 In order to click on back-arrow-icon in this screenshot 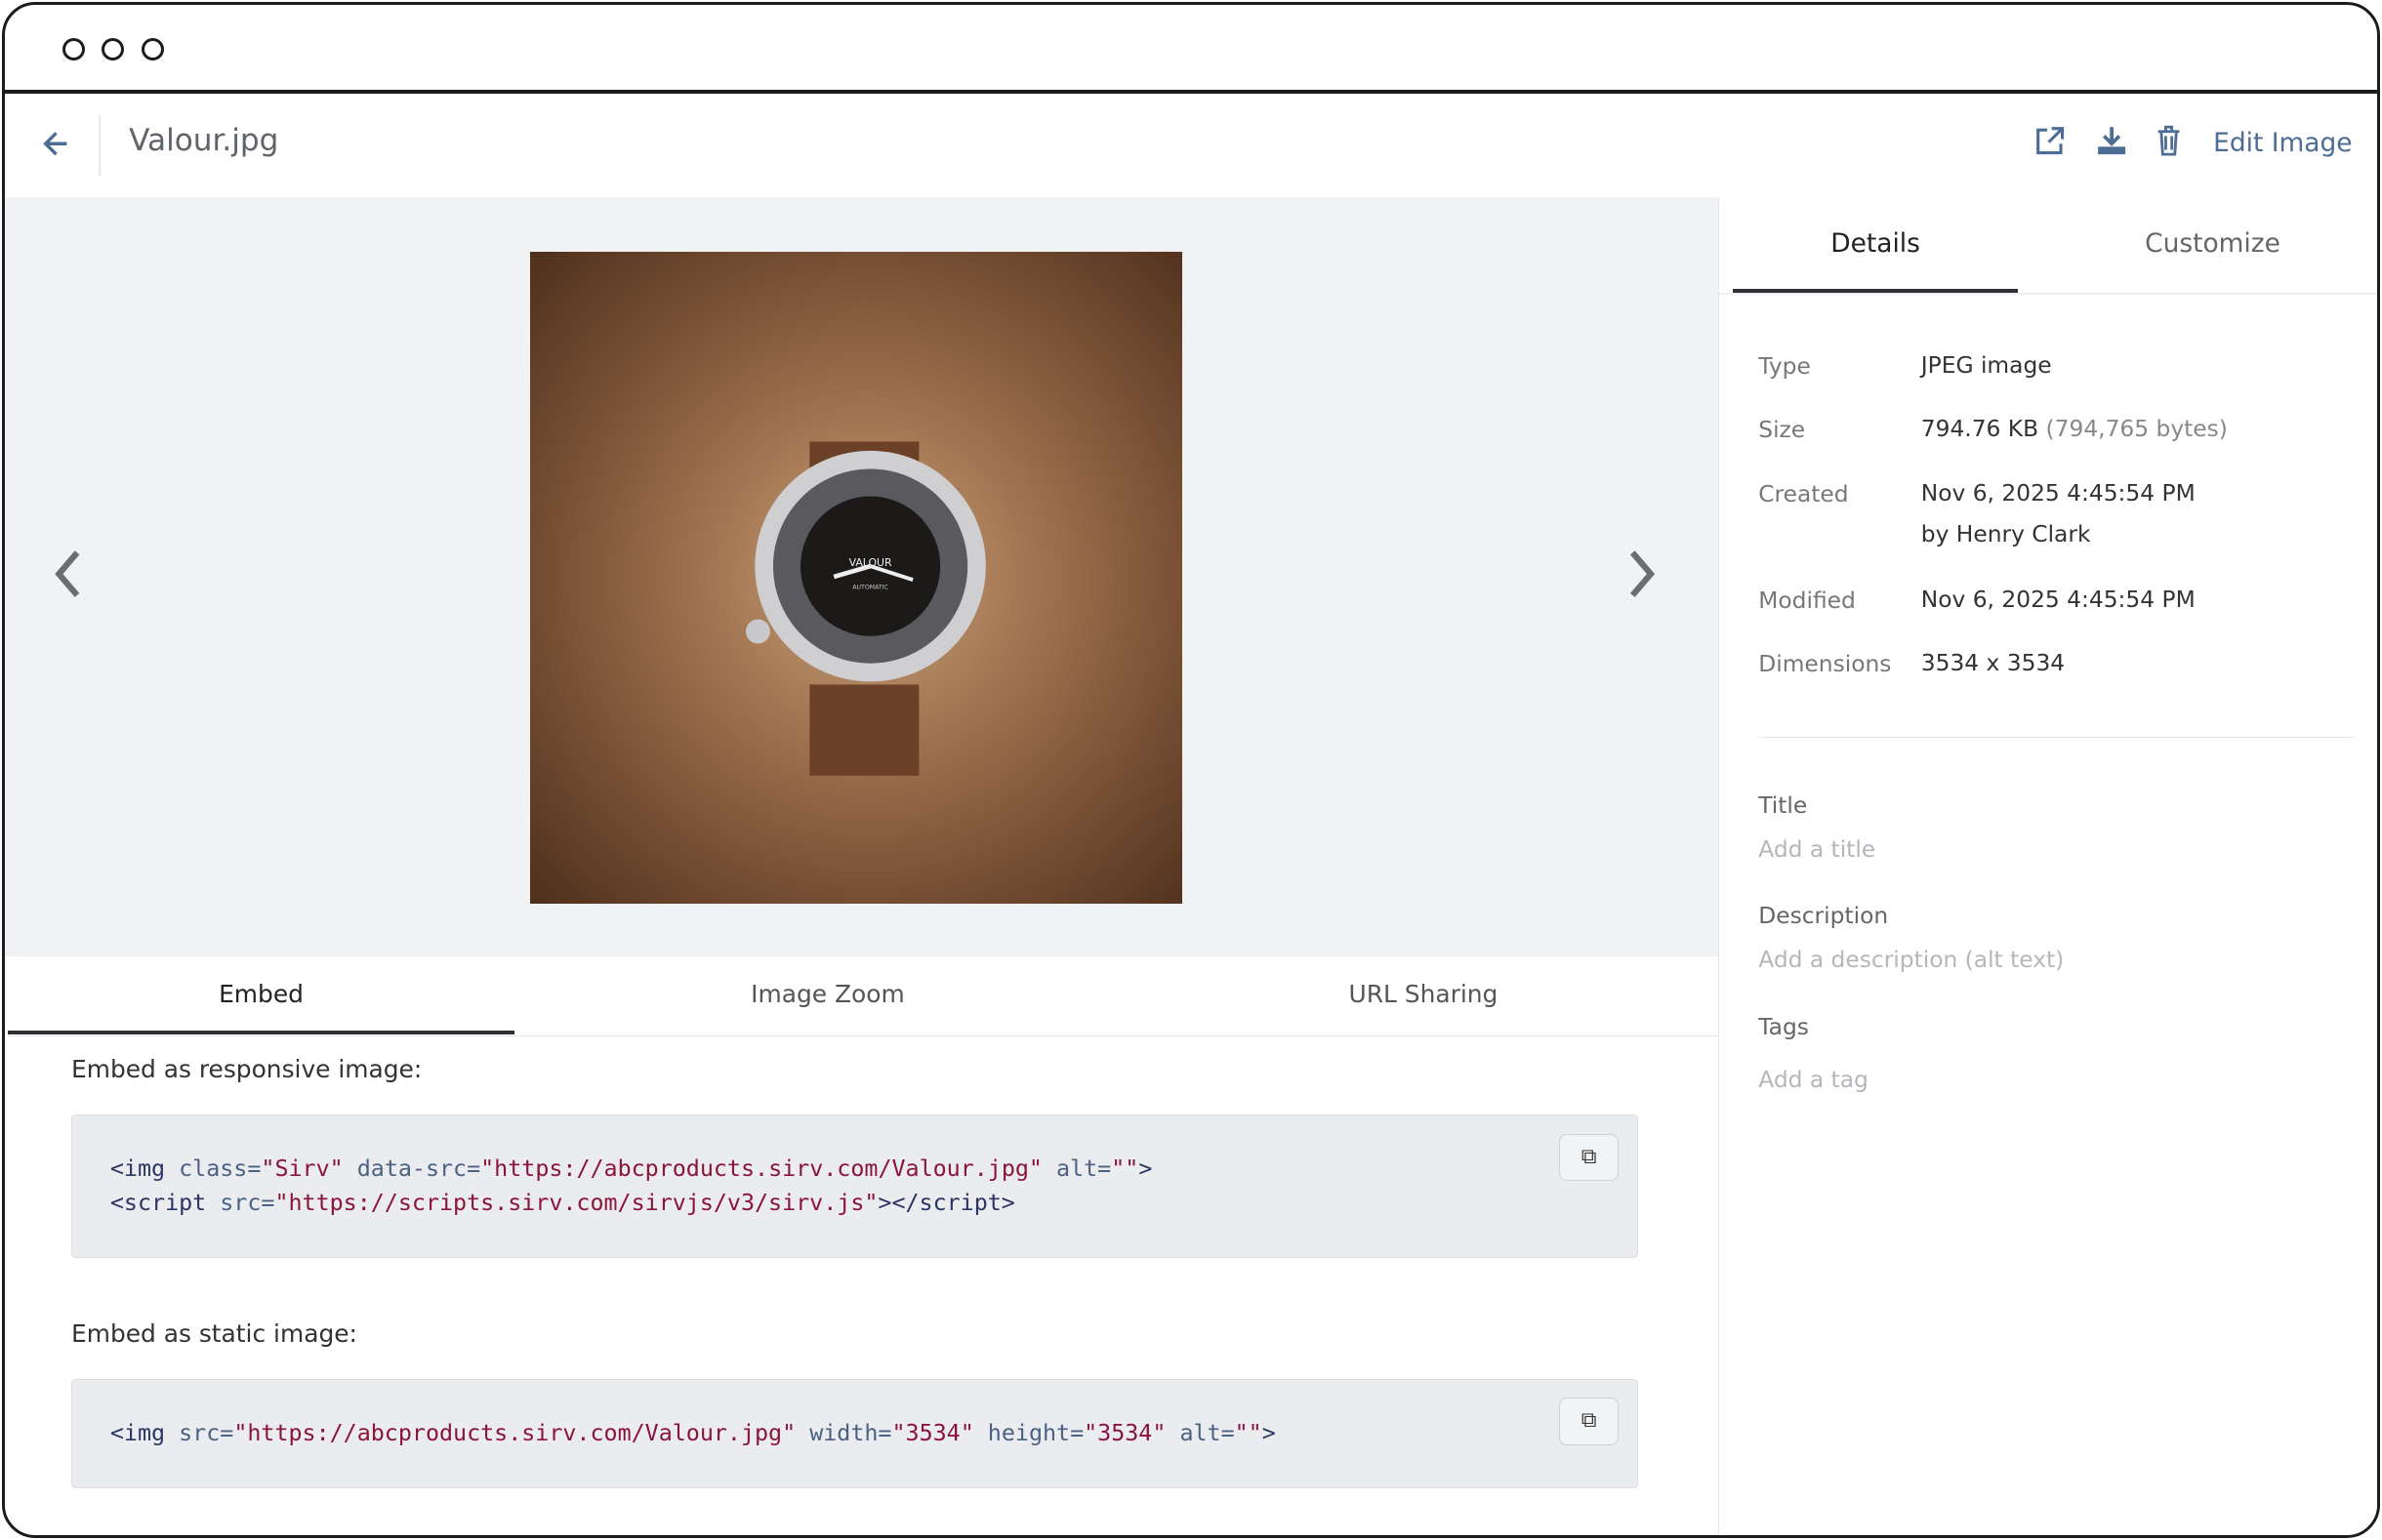, I will do `click(59, 143)`.